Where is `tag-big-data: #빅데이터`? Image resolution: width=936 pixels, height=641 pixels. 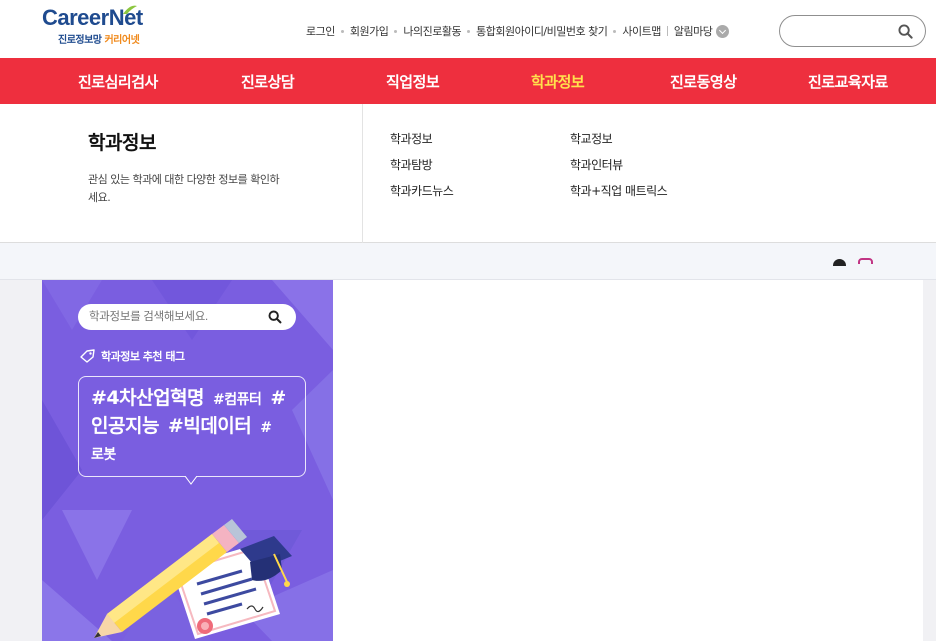
tag-big-data: #빅데이터 is located at coordinates (210, 426).